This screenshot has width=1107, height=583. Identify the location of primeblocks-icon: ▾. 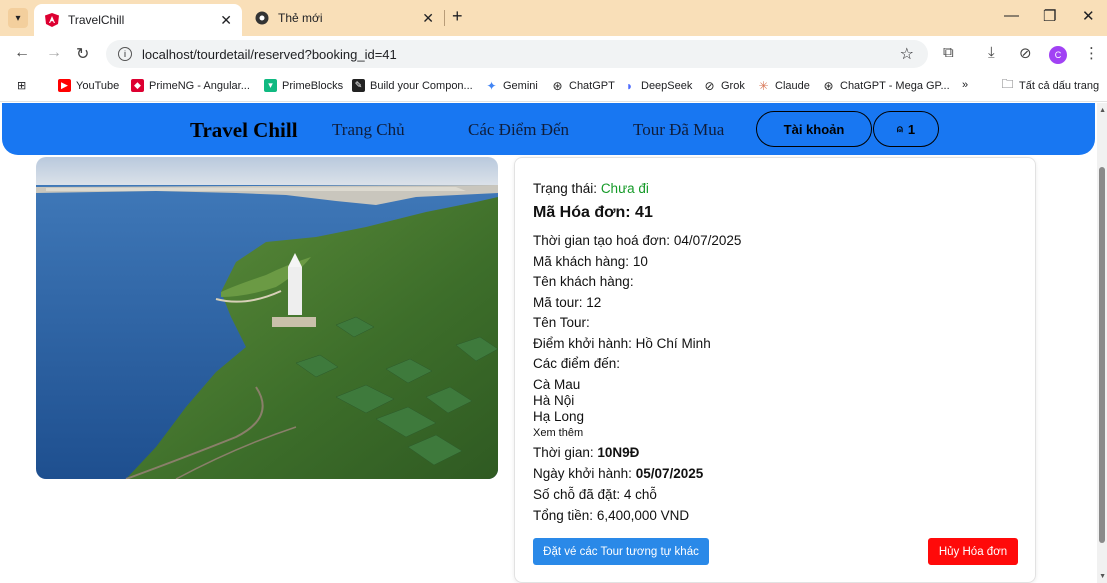
(270, 85).